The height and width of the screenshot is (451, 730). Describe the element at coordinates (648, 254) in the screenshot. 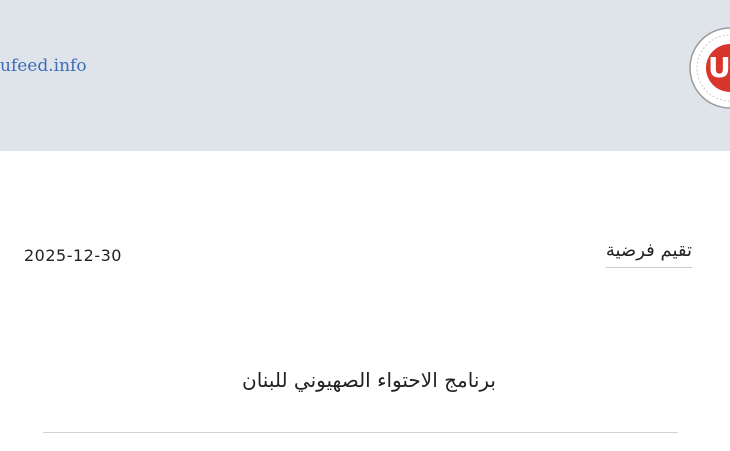

I see `category-link: تقيم فرضية` at that location.